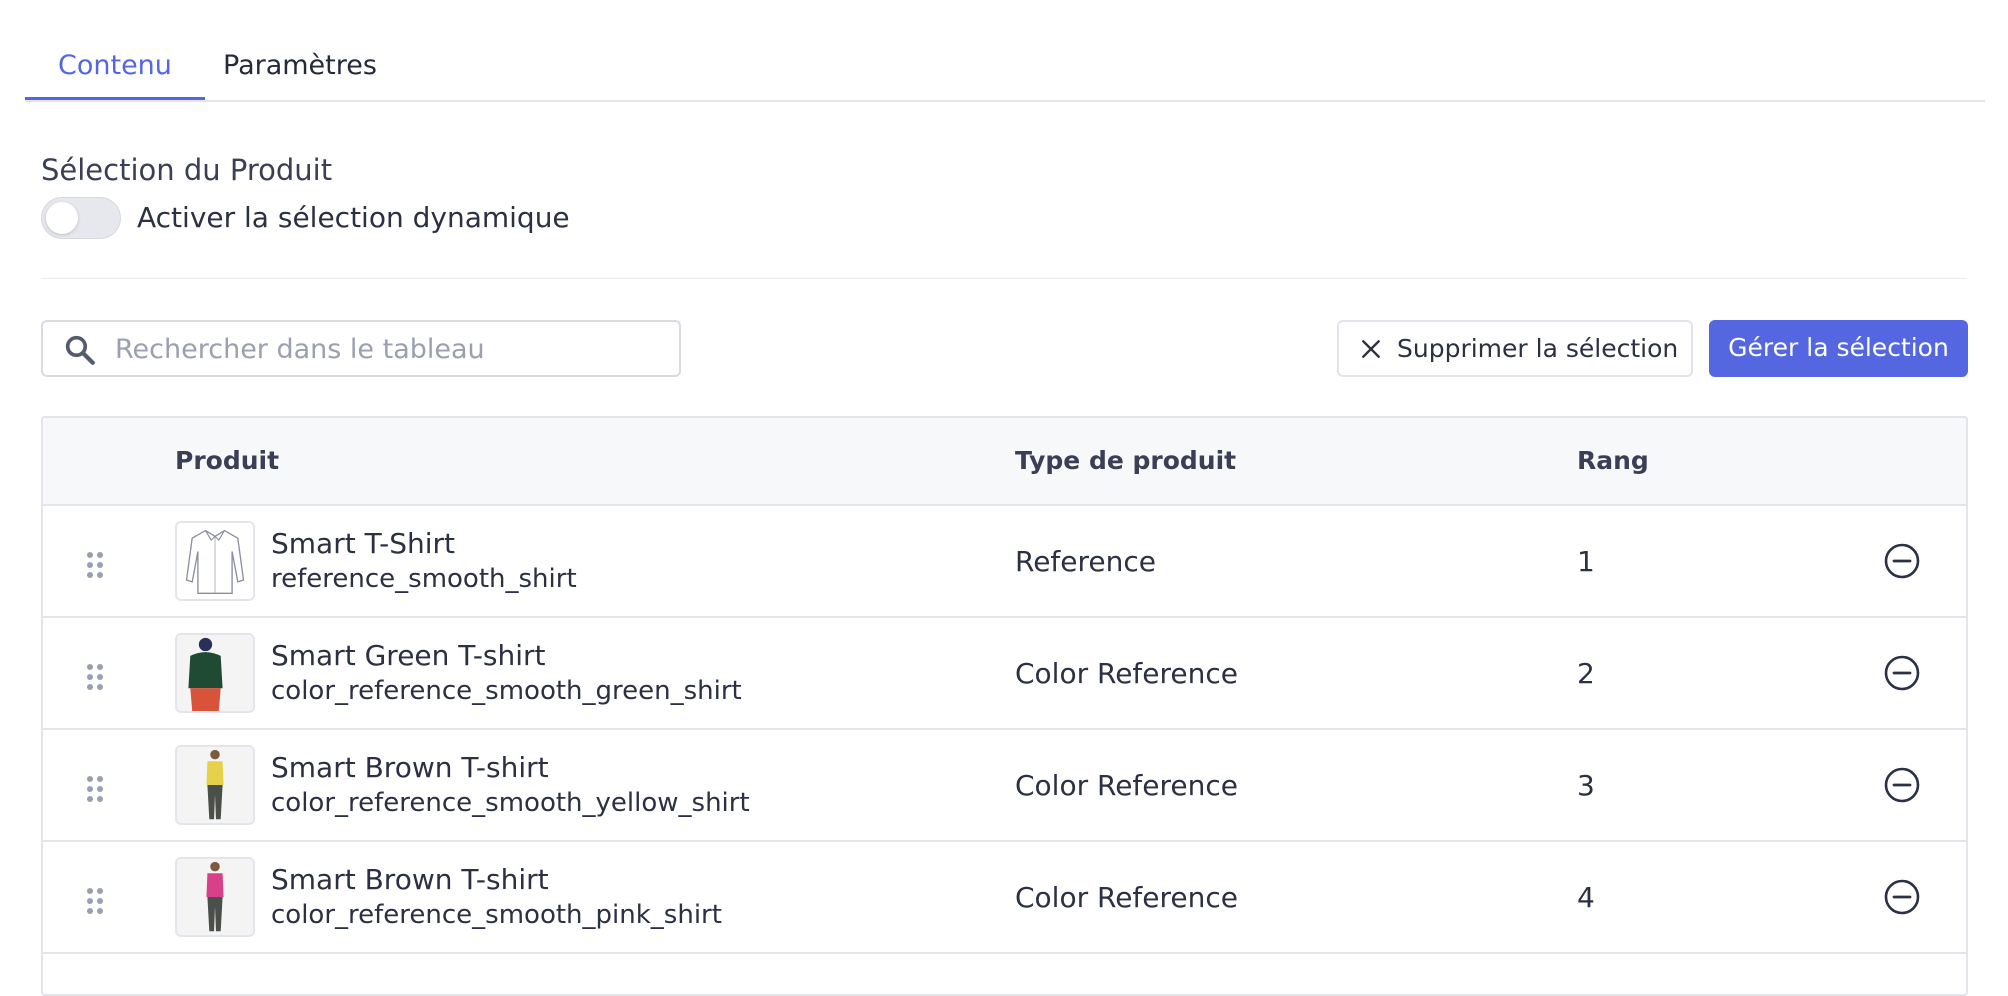 The image size is (2008, 996). I want to click on column-header-rank: Rang, so click(1613, 461).